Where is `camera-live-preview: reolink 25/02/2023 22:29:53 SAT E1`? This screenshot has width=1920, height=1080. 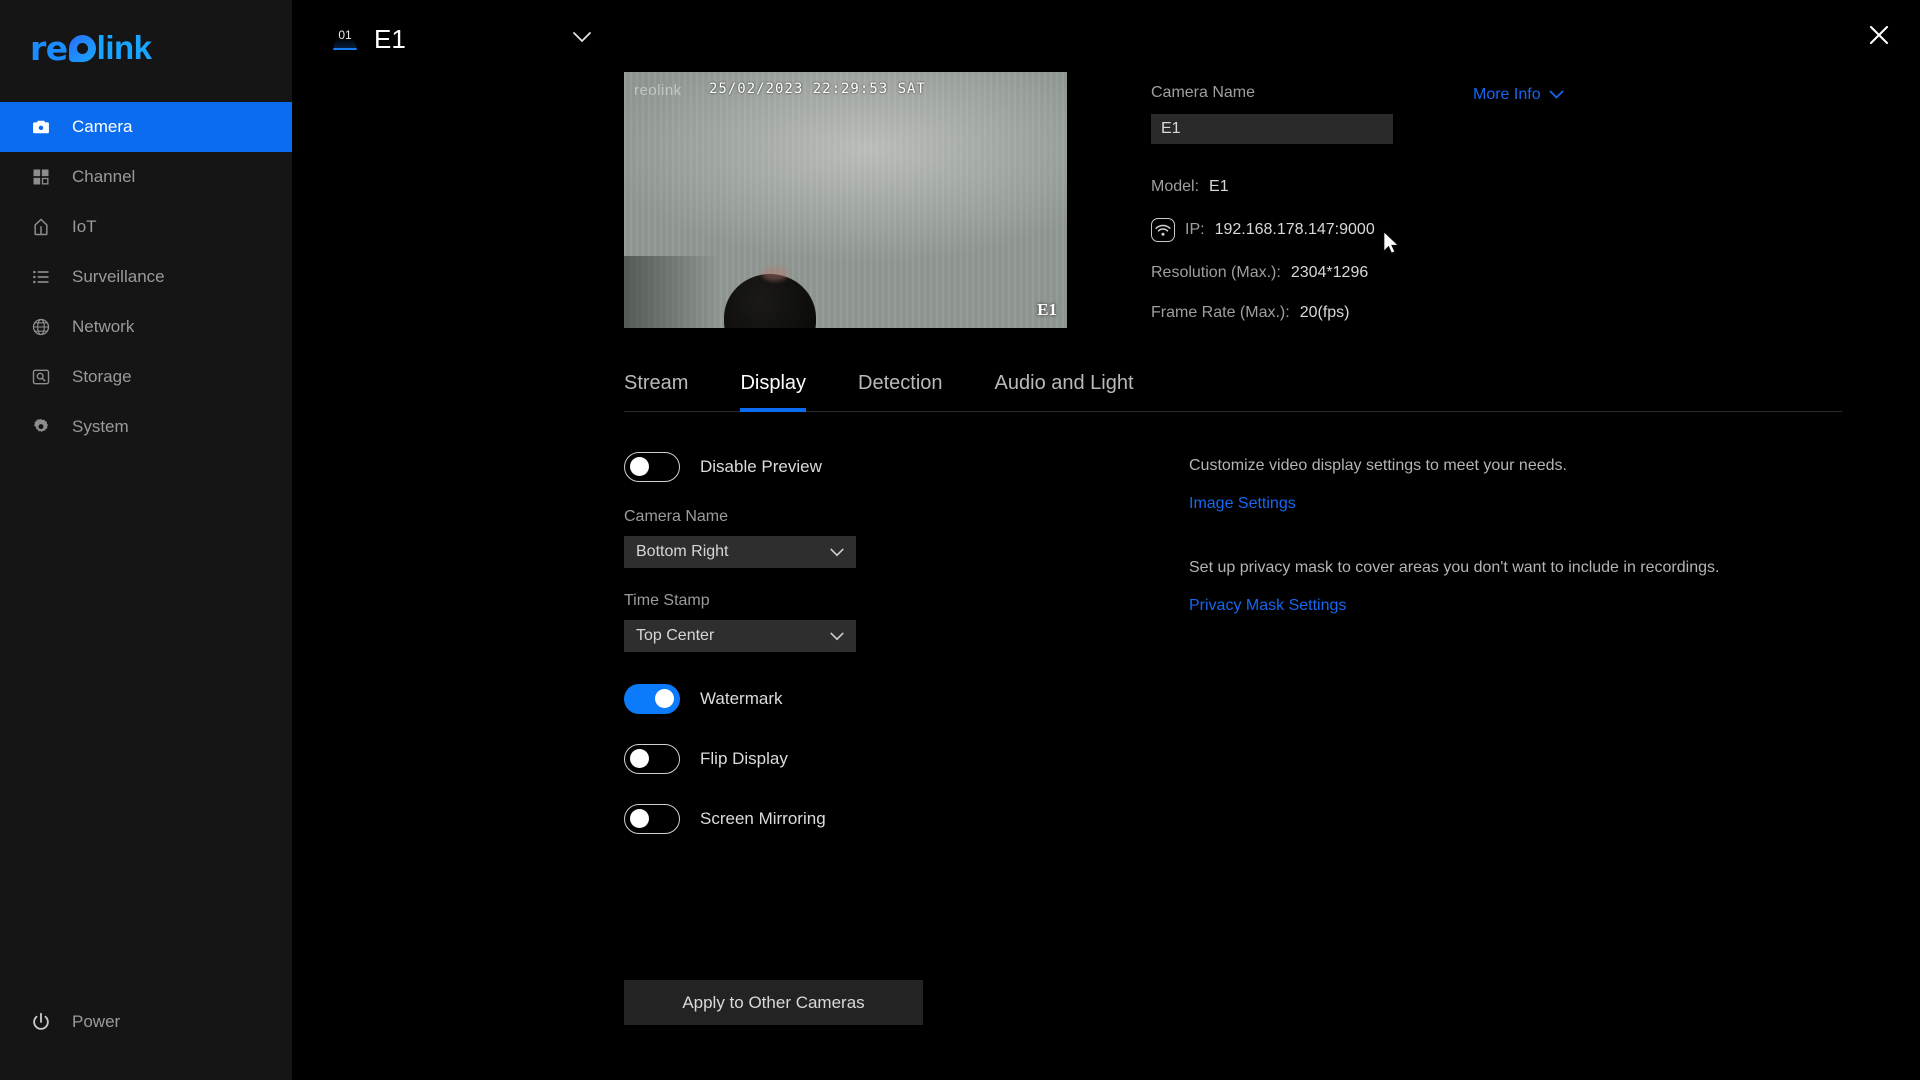 camera-live-preview: reolink 25/02/2023 22:29:53 SAT E1 is located at coordinates (845, 200).